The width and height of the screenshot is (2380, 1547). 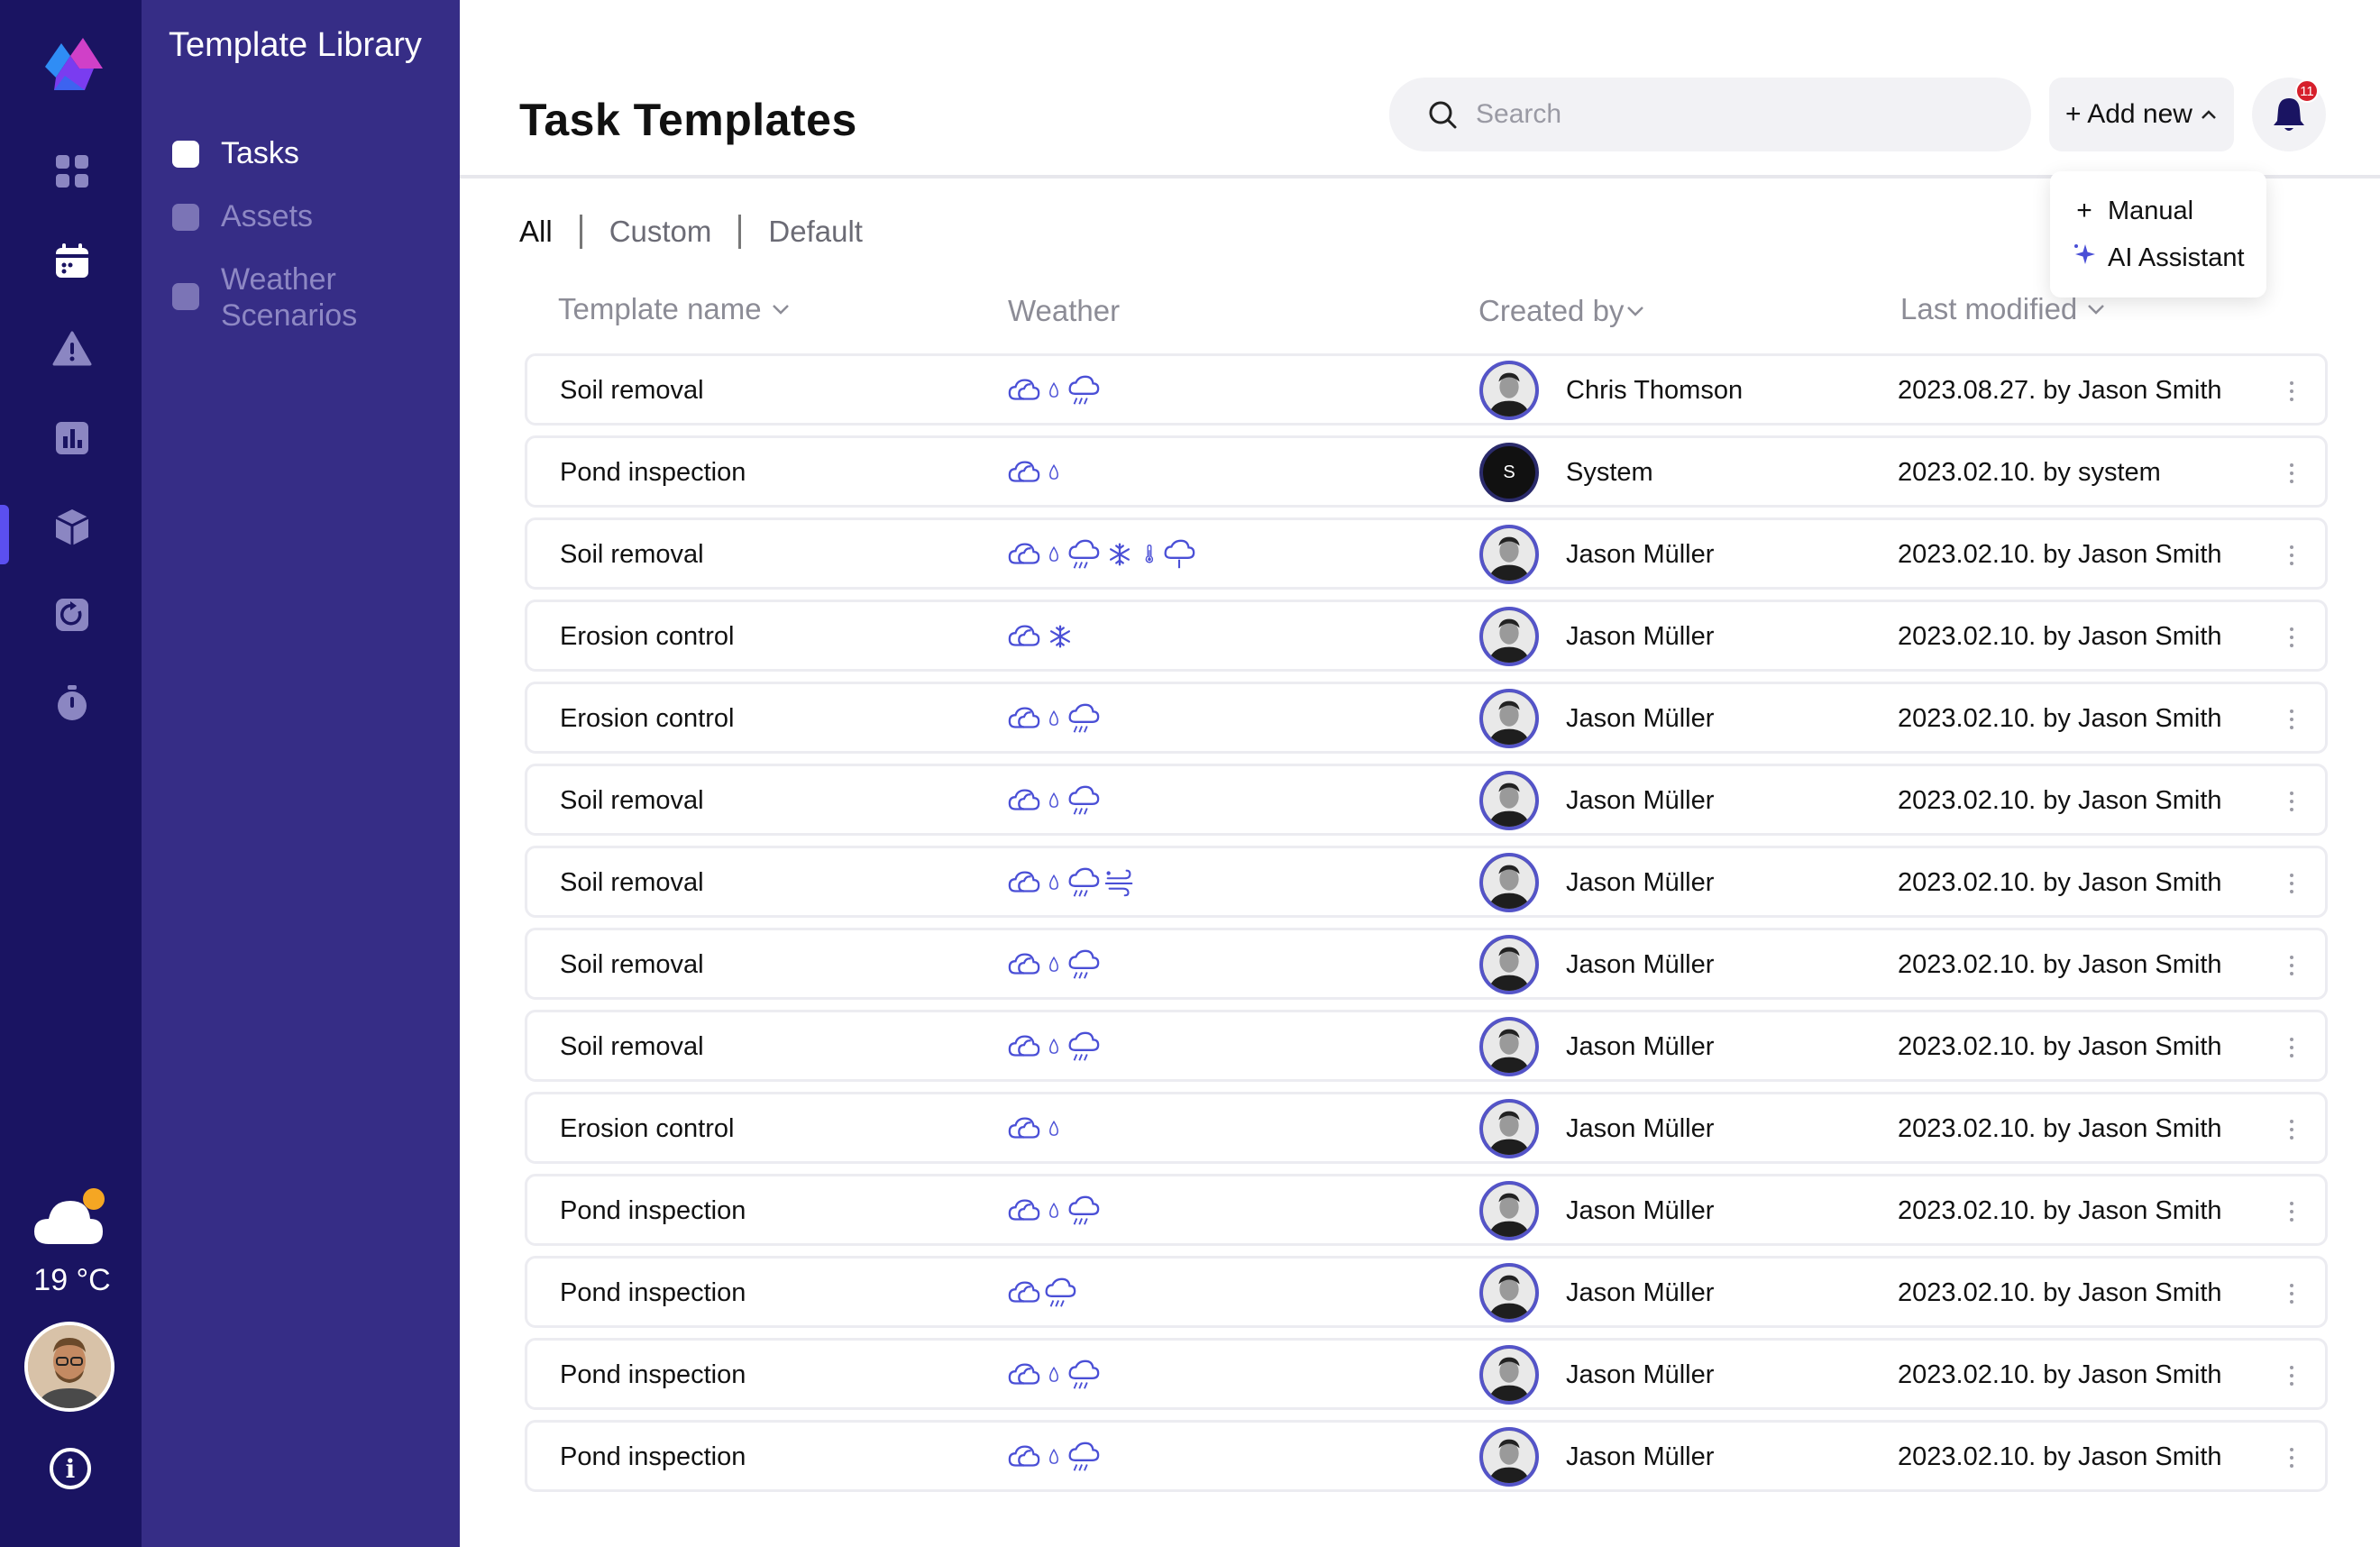 I want to click on hail-icon, so click(x=1179, y=554).